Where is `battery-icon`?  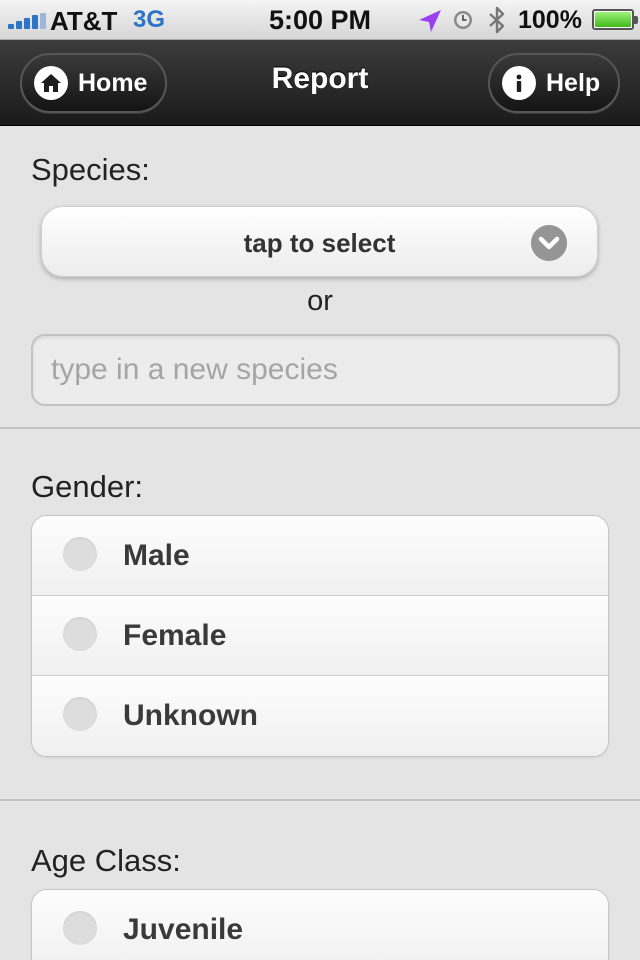
battery-icon is located at coordinates (615, 19).